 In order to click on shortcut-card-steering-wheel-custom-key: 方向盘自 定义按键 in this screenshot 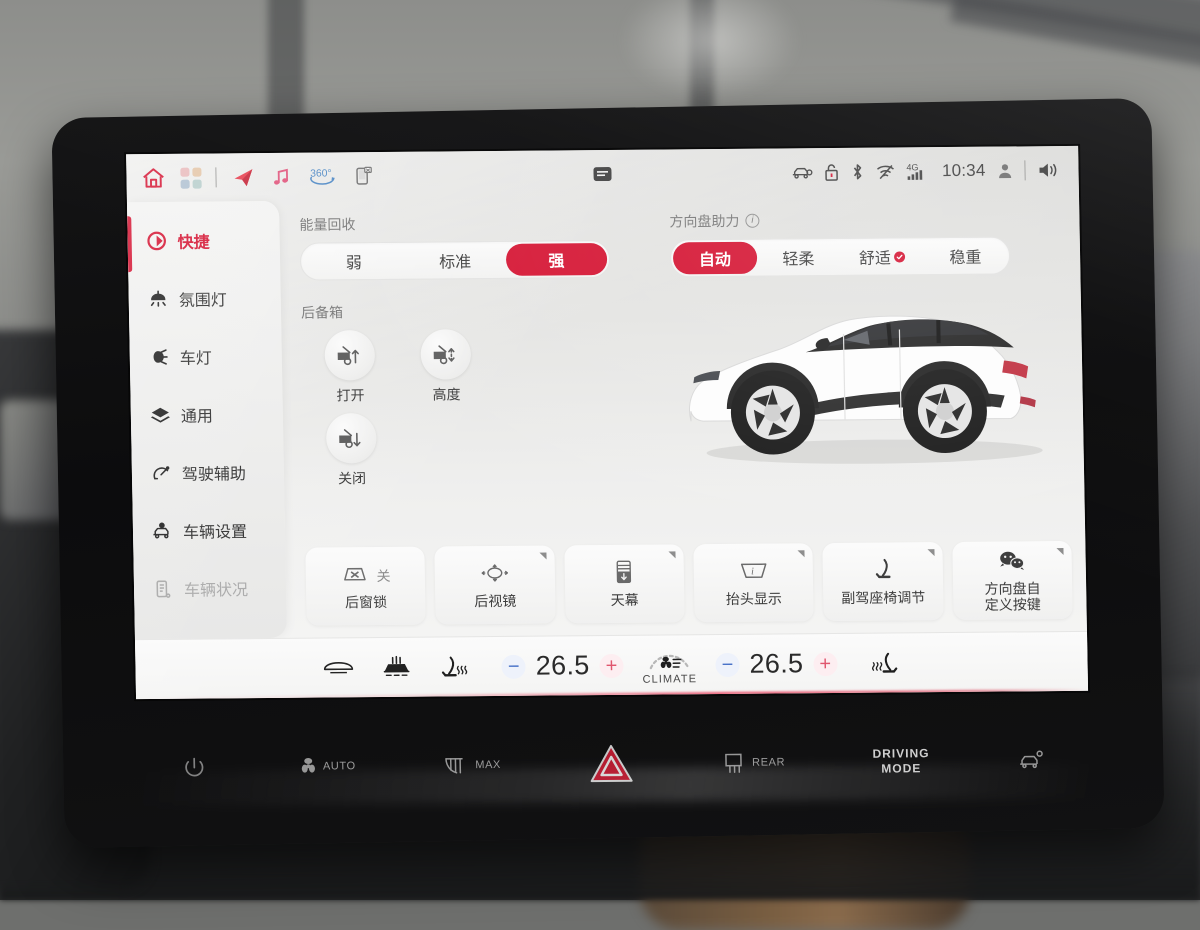, I will do `click(1012, 580)`.